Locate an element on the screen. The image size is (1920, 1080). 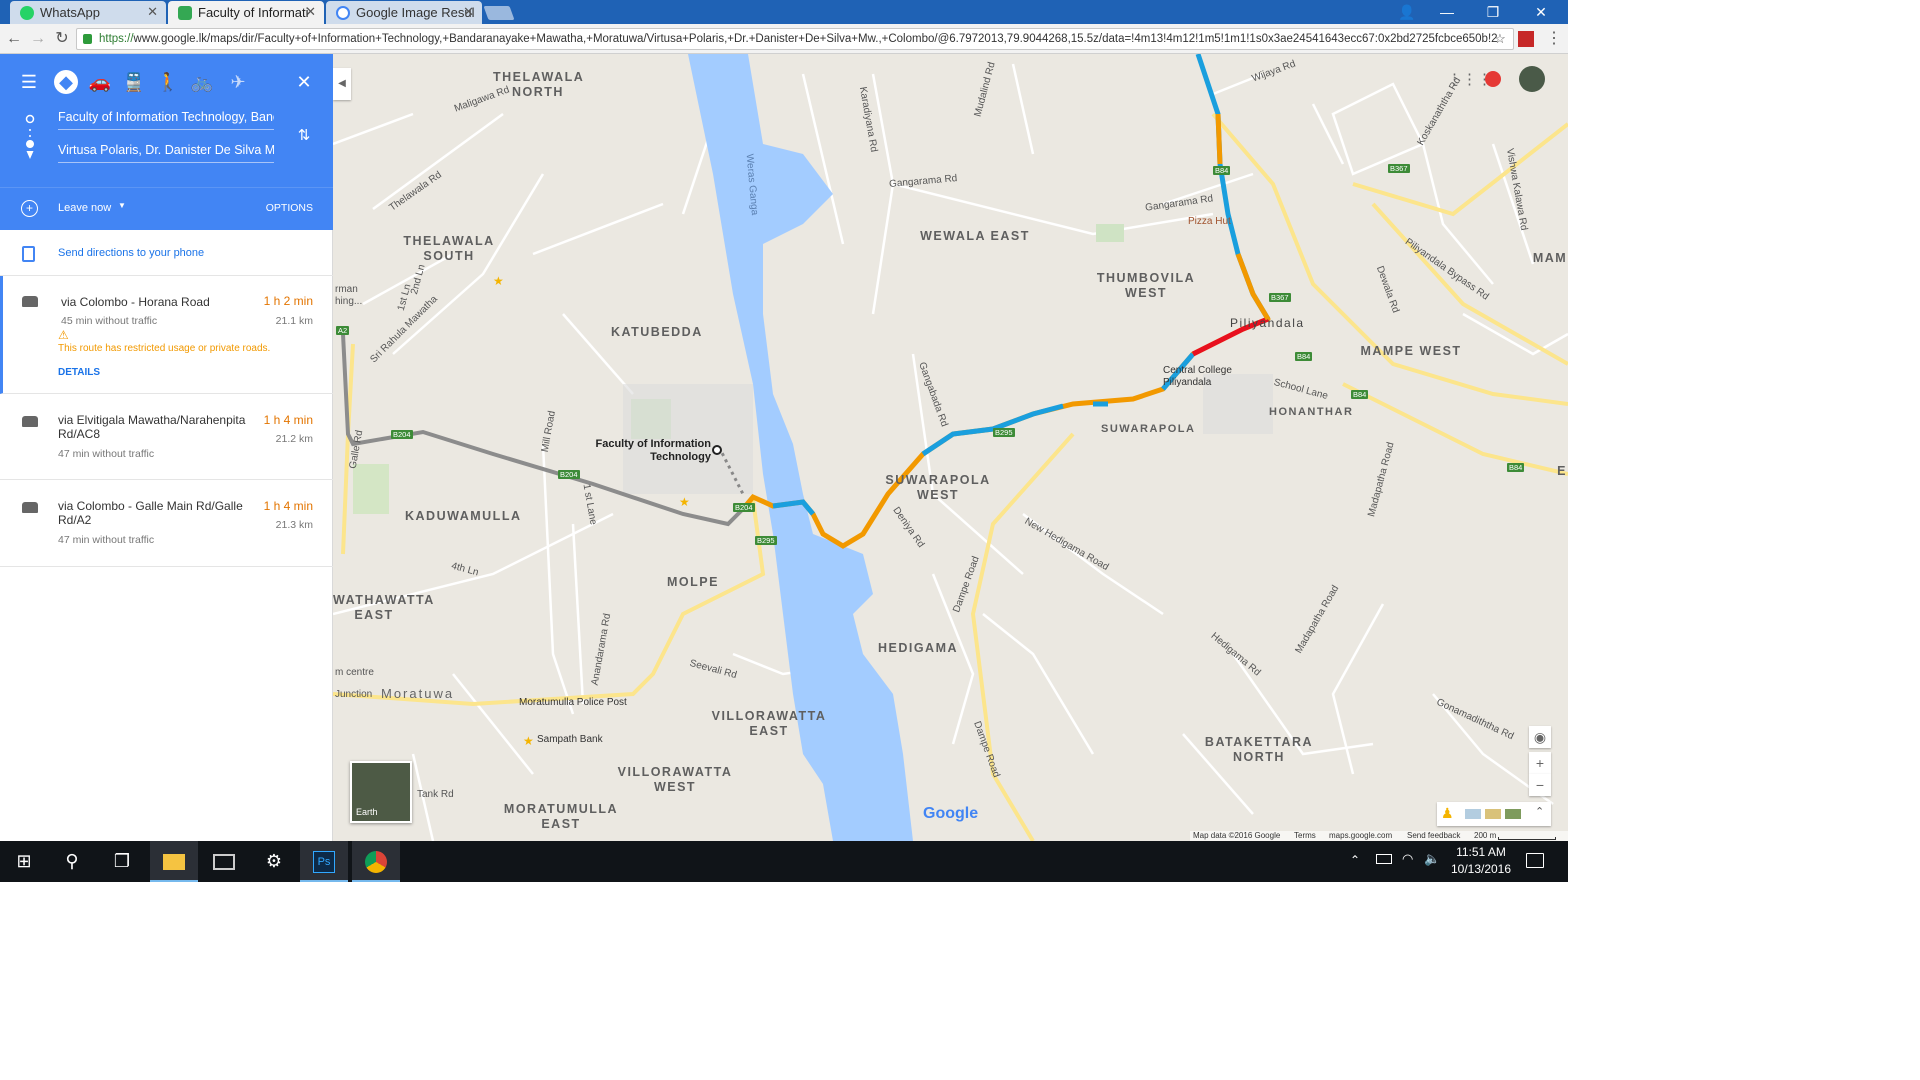
battery-icon is located at coordinates (1384, 859).